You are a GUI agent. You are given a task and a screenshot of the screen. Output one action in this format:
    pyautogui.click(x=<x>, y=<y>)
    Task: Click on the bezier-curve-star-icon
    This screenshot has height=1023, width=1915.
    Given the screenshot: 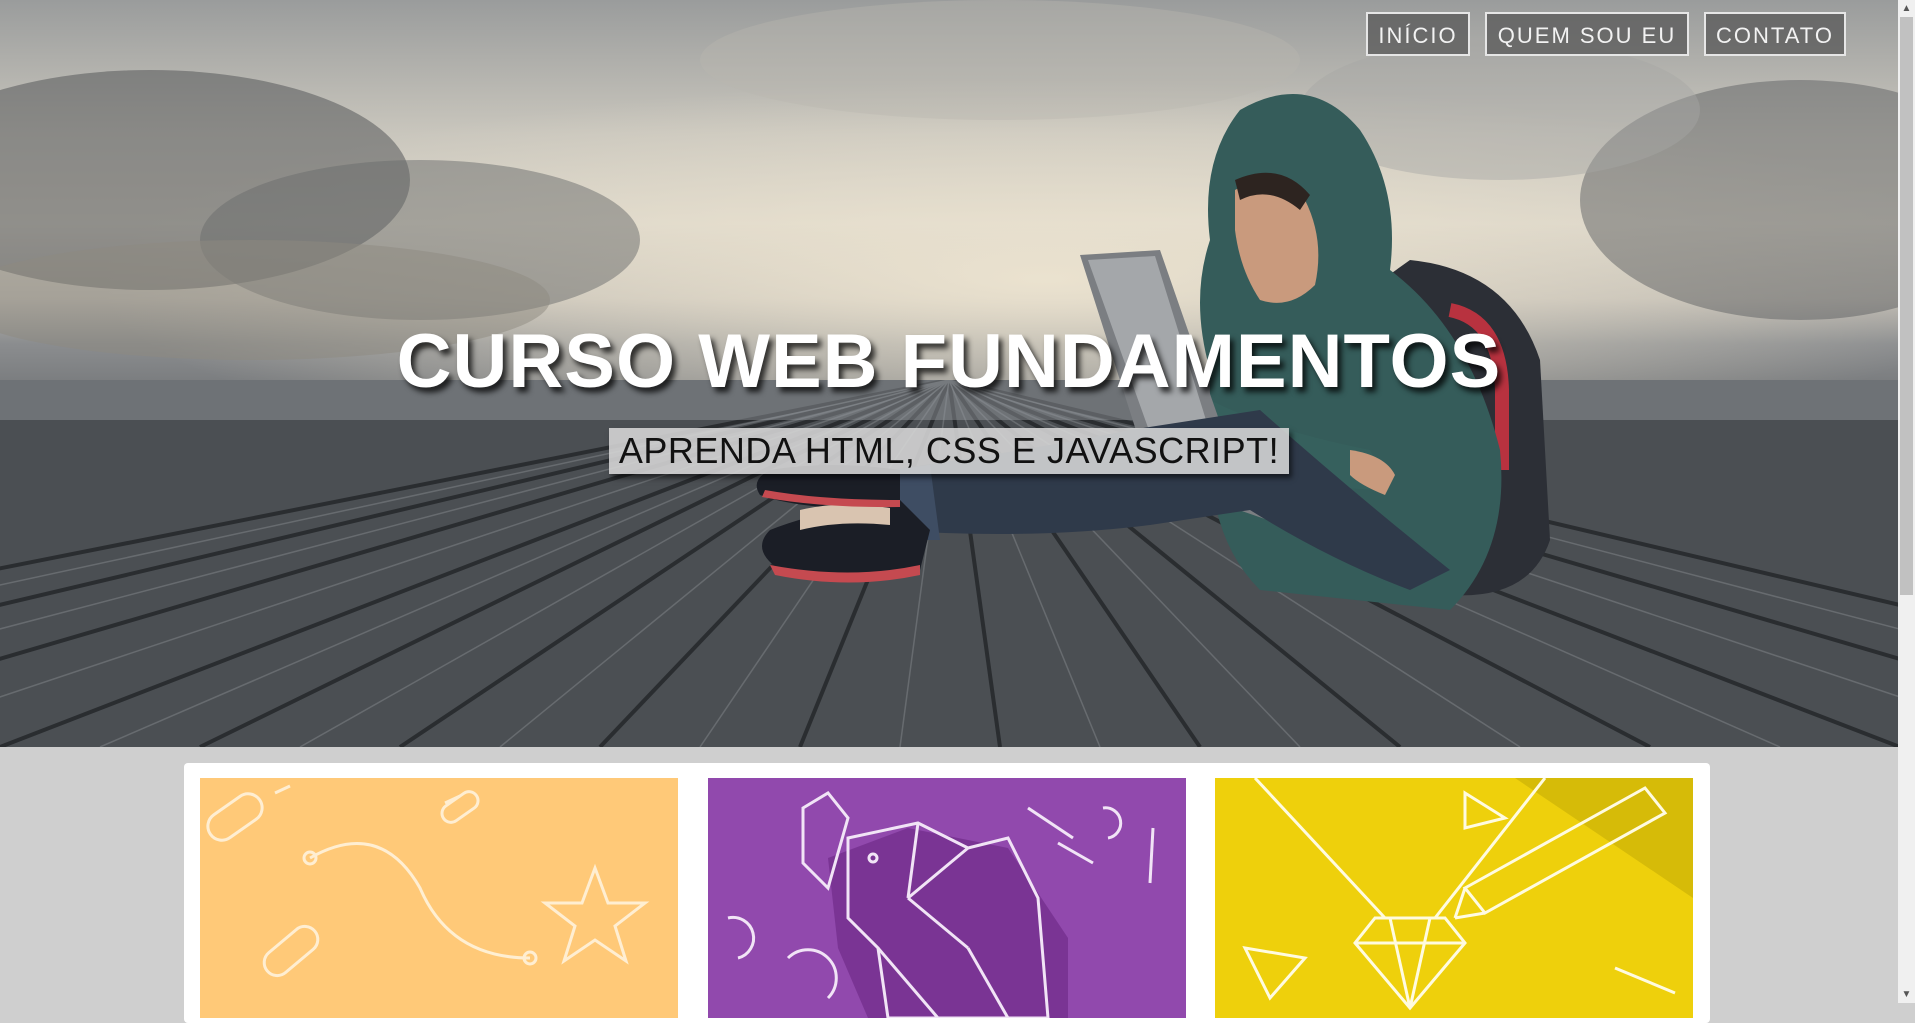 What is the action you would take?
    pyautogui.click(x=428, y=881)
    